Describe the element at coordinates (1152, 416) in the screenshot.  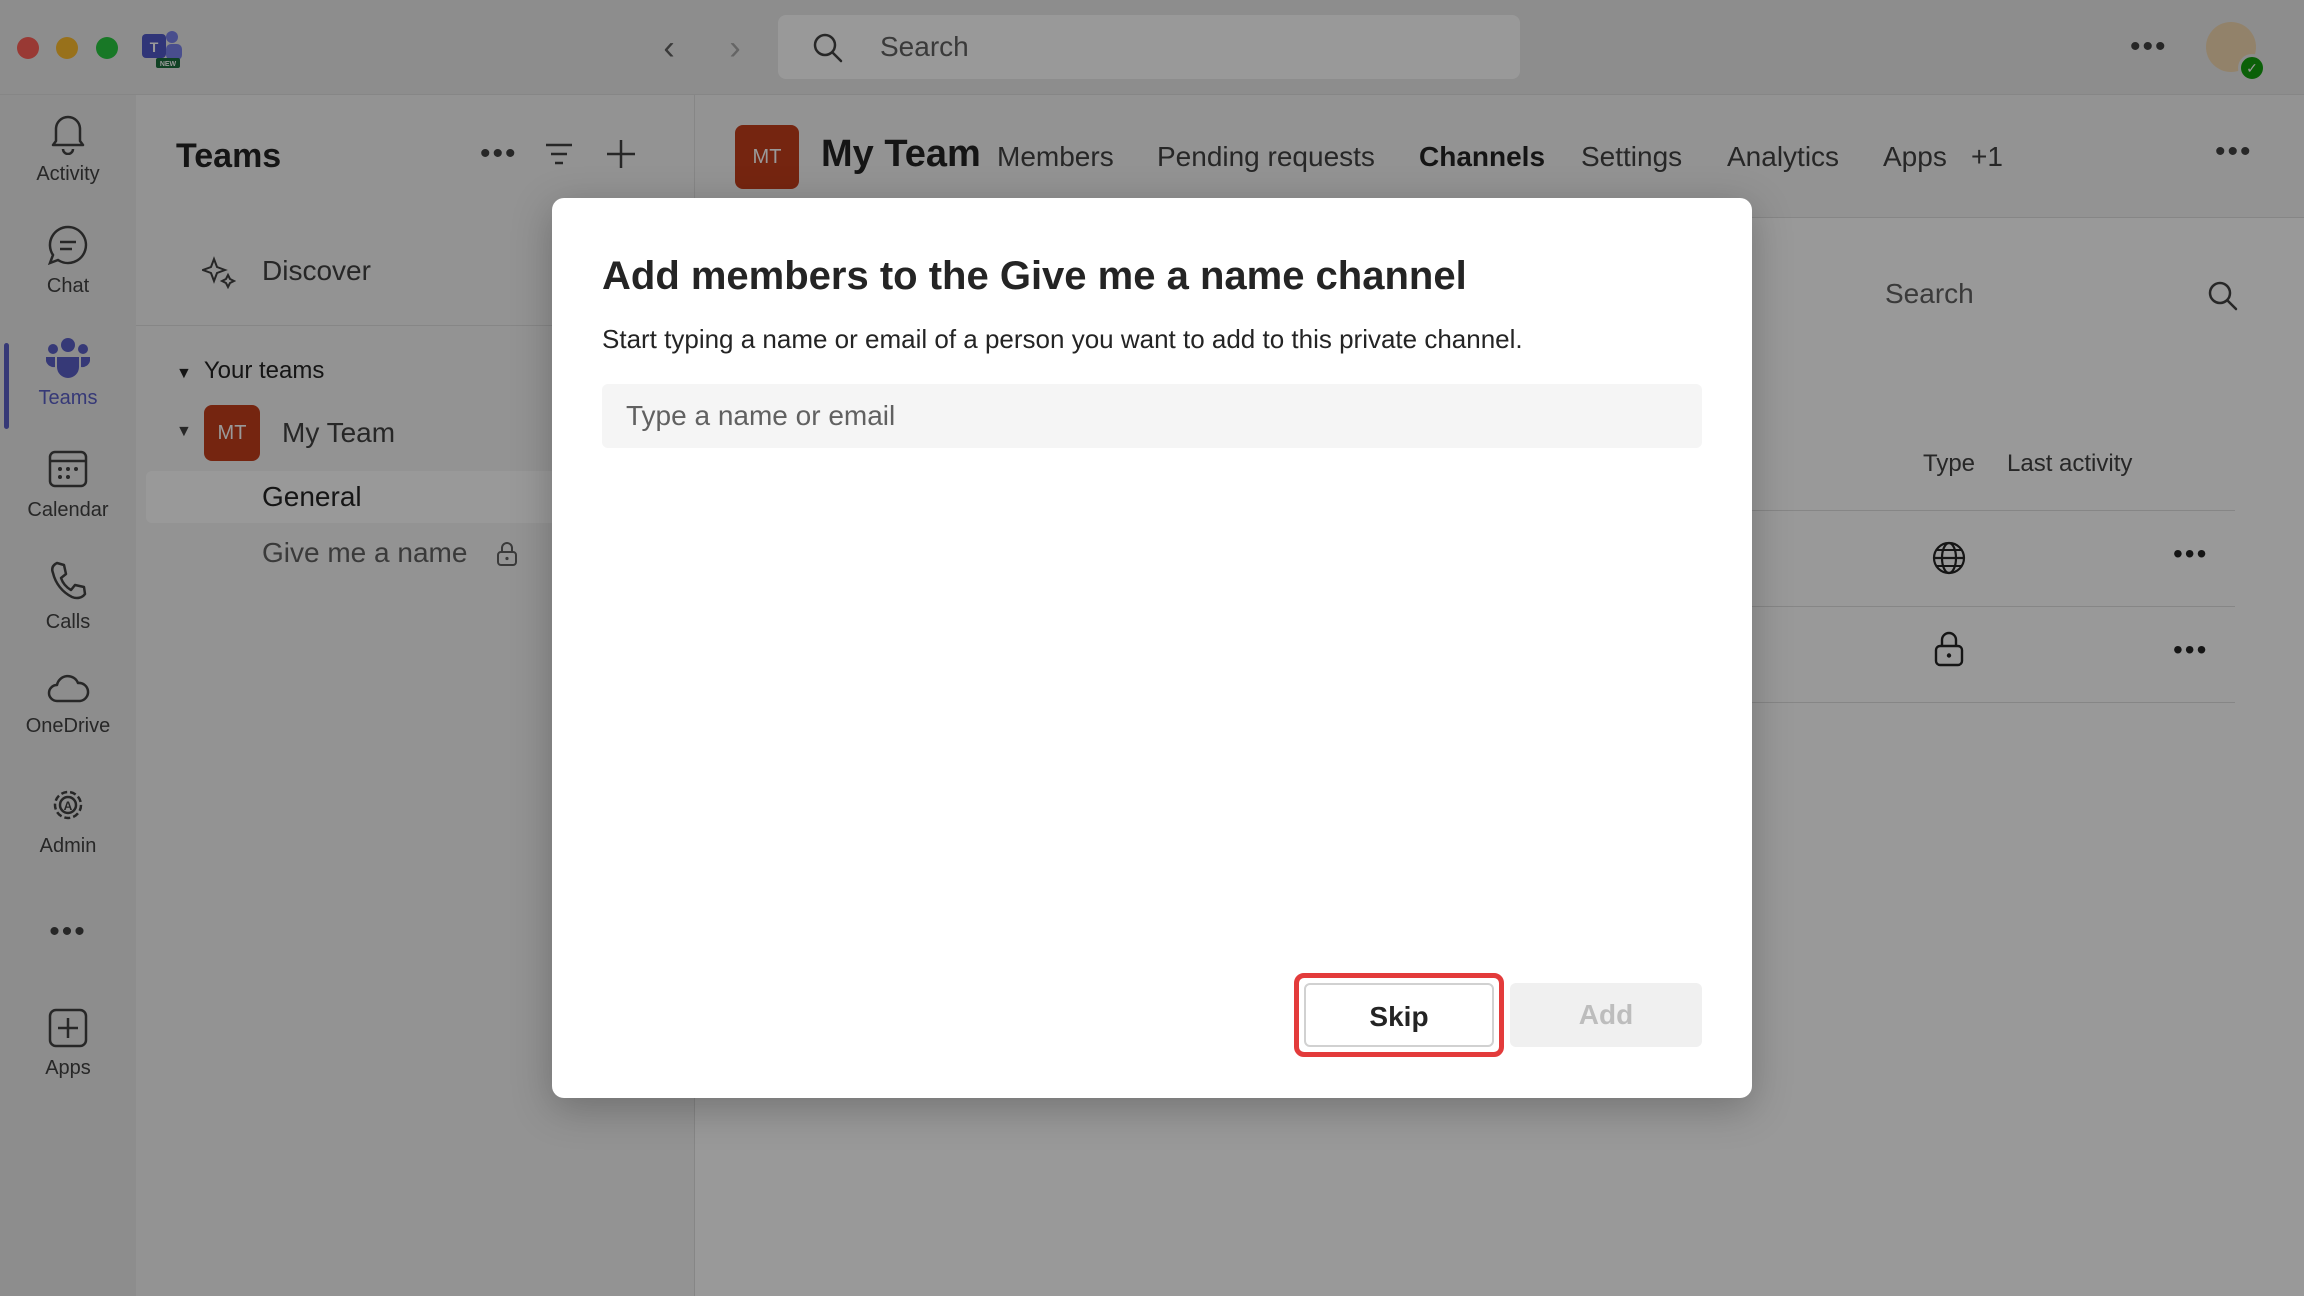
I see `member-search-input` at that location.